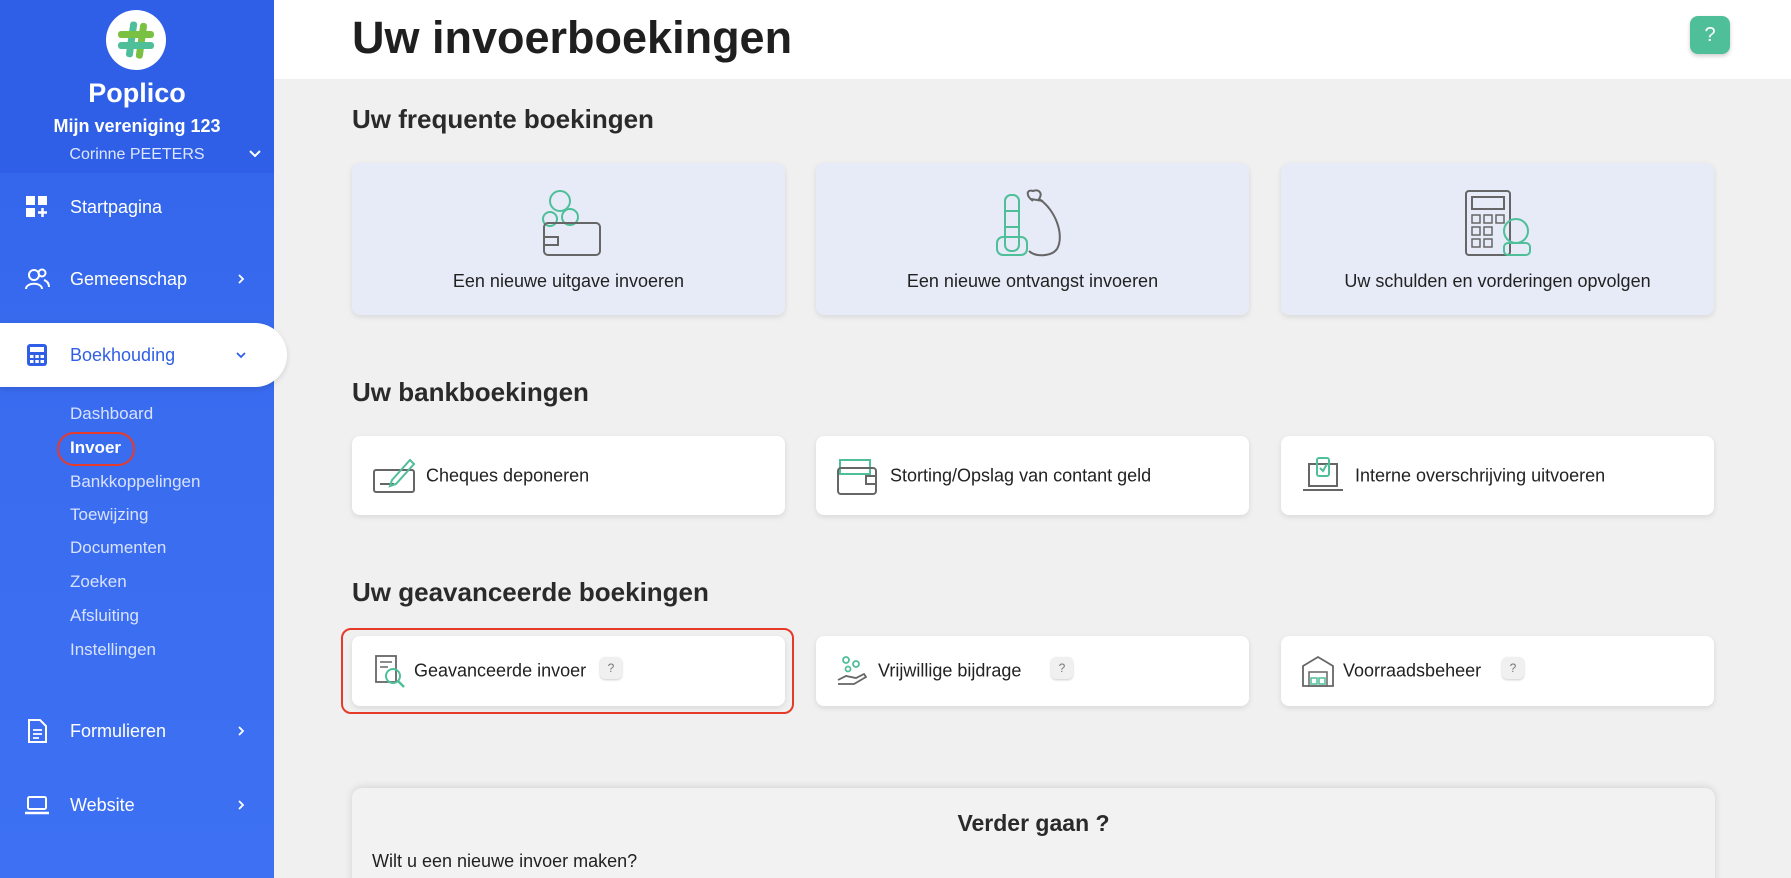 Image resolution: width=1791 pixels, height=878 pixels. Describe the element at coordinates (123, 354) in the screenshot. I see `sidebar-item-label: Boekhouding` at that location.